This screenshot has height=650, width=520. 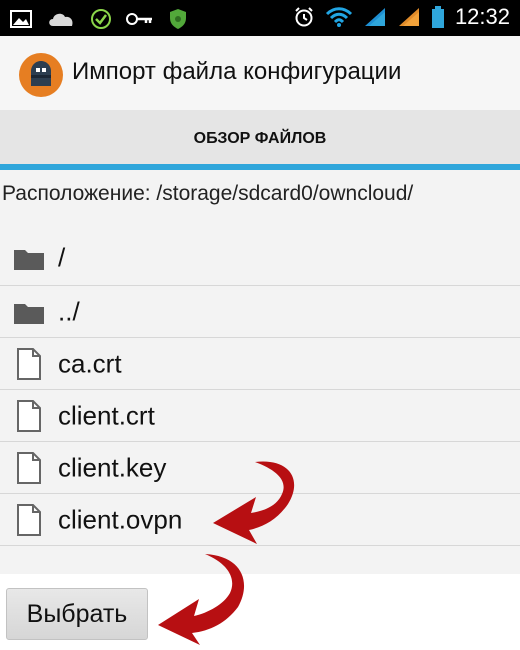 I want to click on status-right-icons: 12:32, so click(x=401, y=17).